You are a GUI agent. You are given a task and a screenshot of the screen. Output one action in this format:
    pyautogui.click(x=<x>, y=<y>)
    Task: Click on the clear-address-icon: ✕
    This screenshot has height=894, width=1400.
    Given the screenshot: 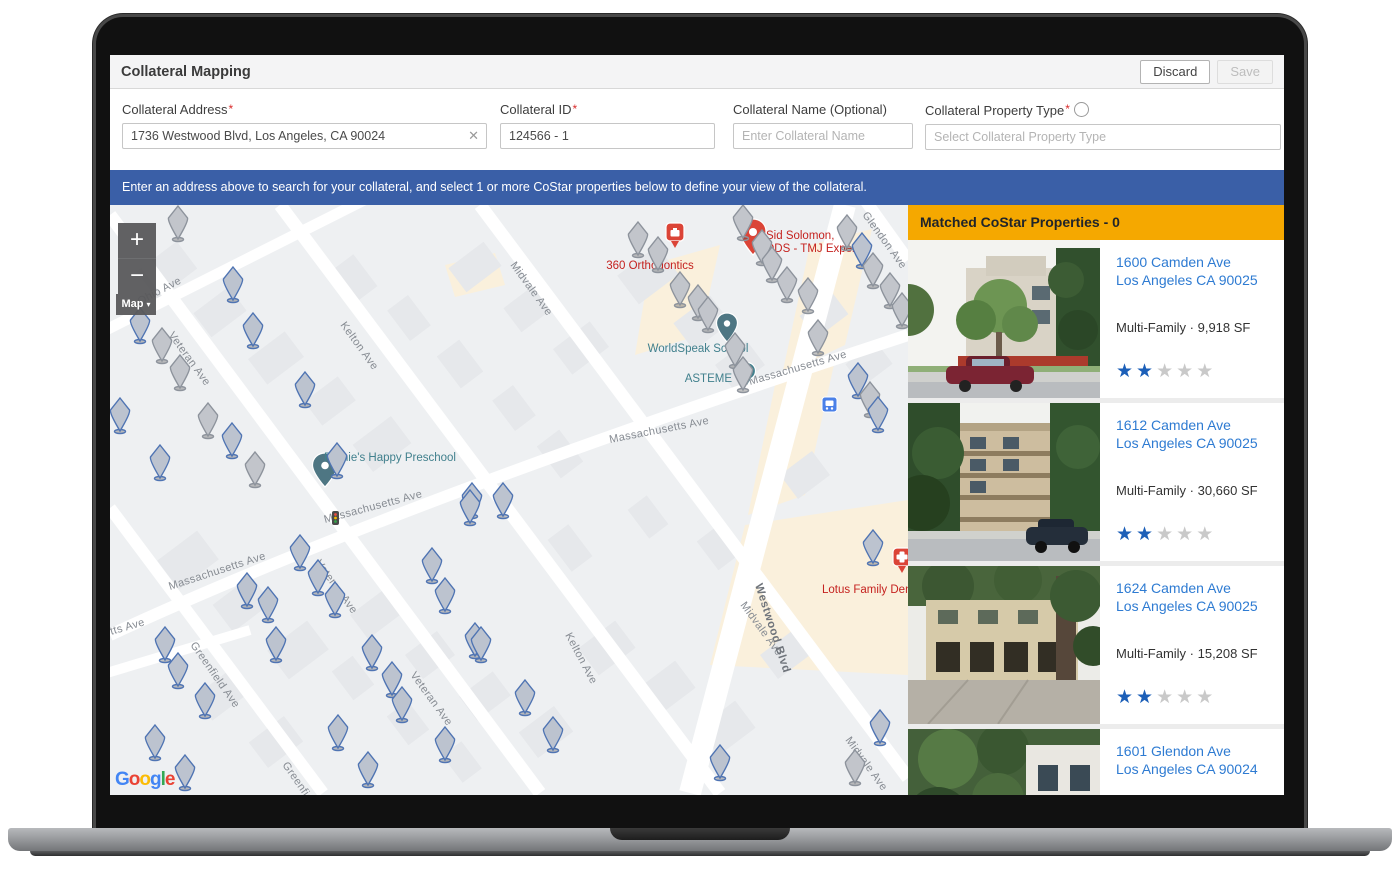 What is the action you would take?
    pyautogui.click(x=473, y=136)
    